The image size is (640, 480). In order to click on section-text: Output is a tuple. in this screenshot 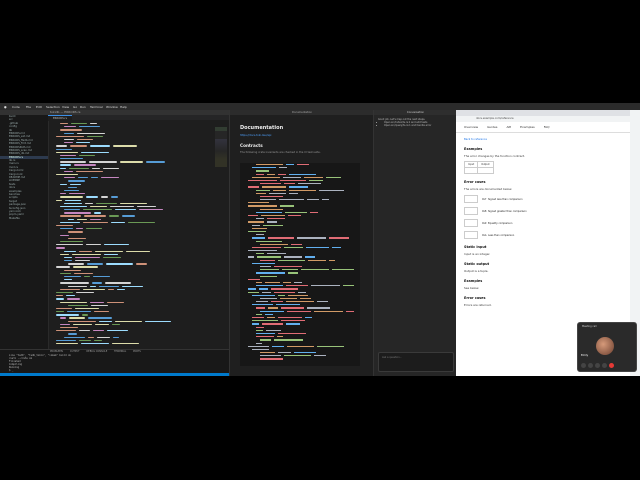, I will do `click(476, 271)`.